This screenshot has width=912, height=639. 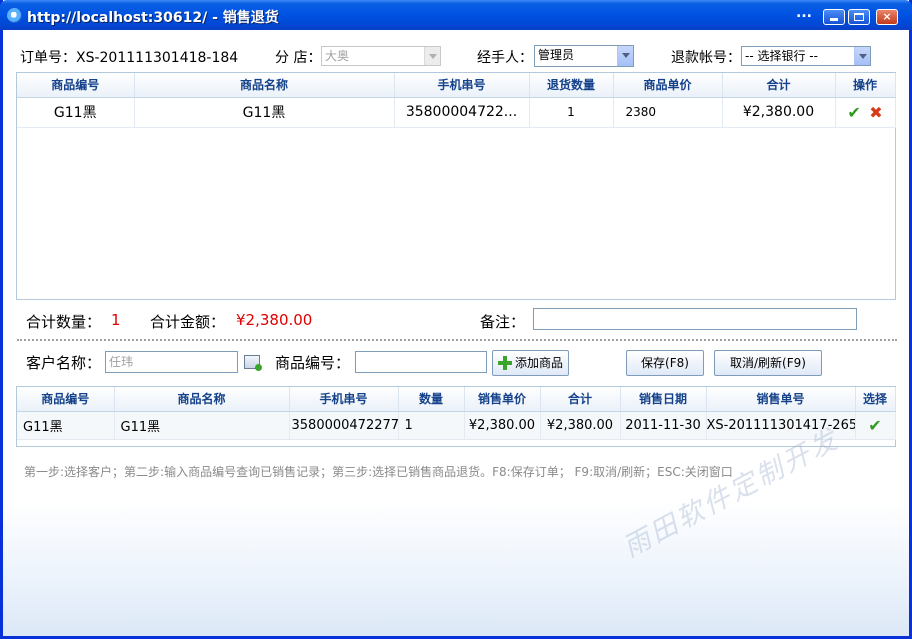 What do you see at coordinates (505, 58) in the screenshot?
I see `handler-label: 经手人：` at bounding box center [505, 58].